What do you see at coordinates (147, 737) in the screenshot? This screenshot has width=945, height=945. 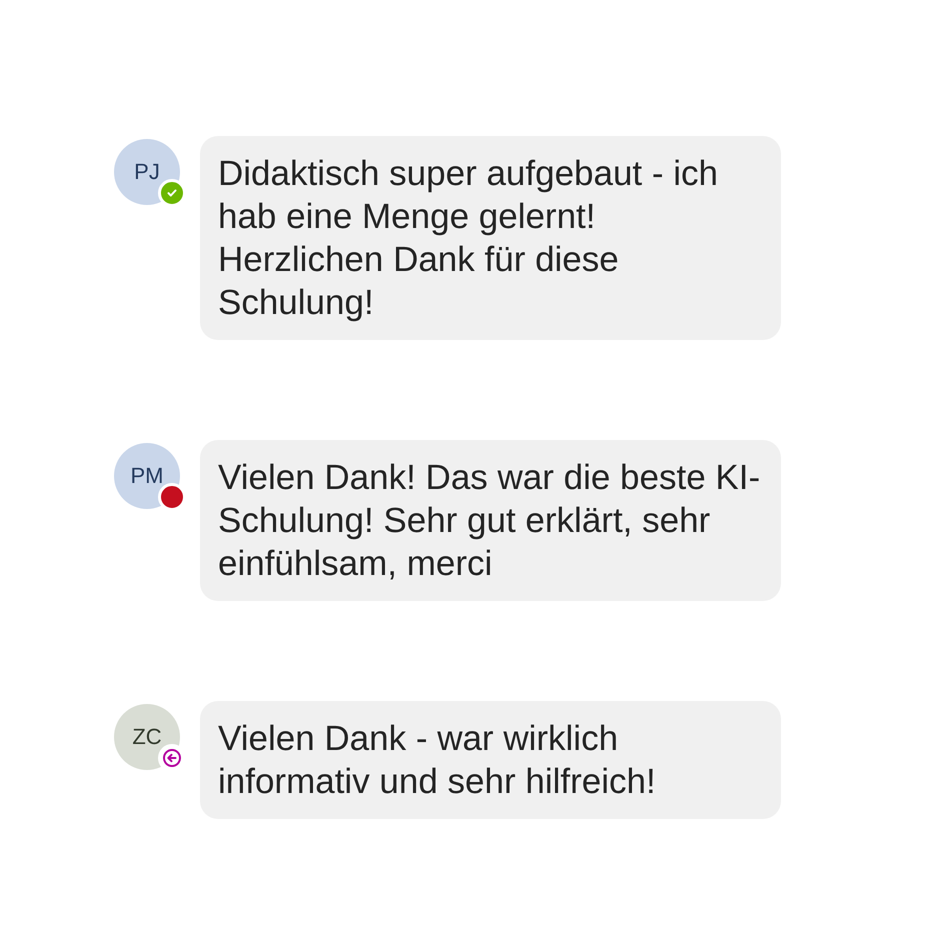 I see `avatar-initials: ZC` at bounding box center [147, 737].